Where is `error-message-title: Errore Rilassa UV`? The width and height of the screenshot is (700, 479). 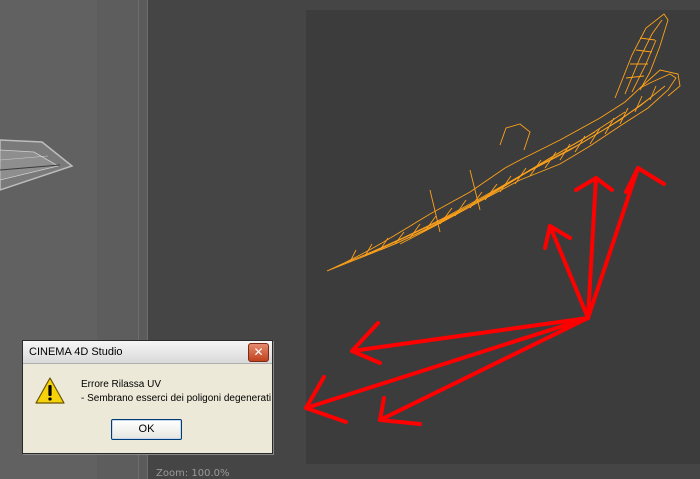 error-message-title: Errore Rilassa UV is located at coordinates (121, 384).